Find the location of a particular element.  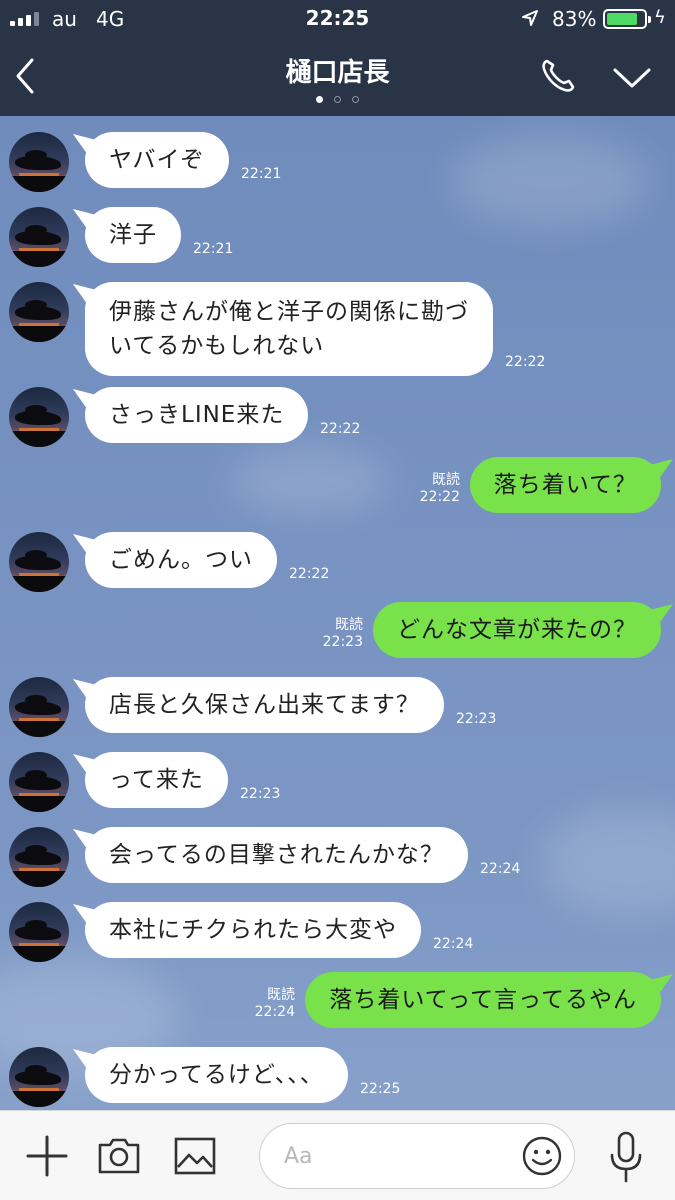

outgoing-message-bubble: どんな文章が来たの？ is located at coordinates (517, 630).